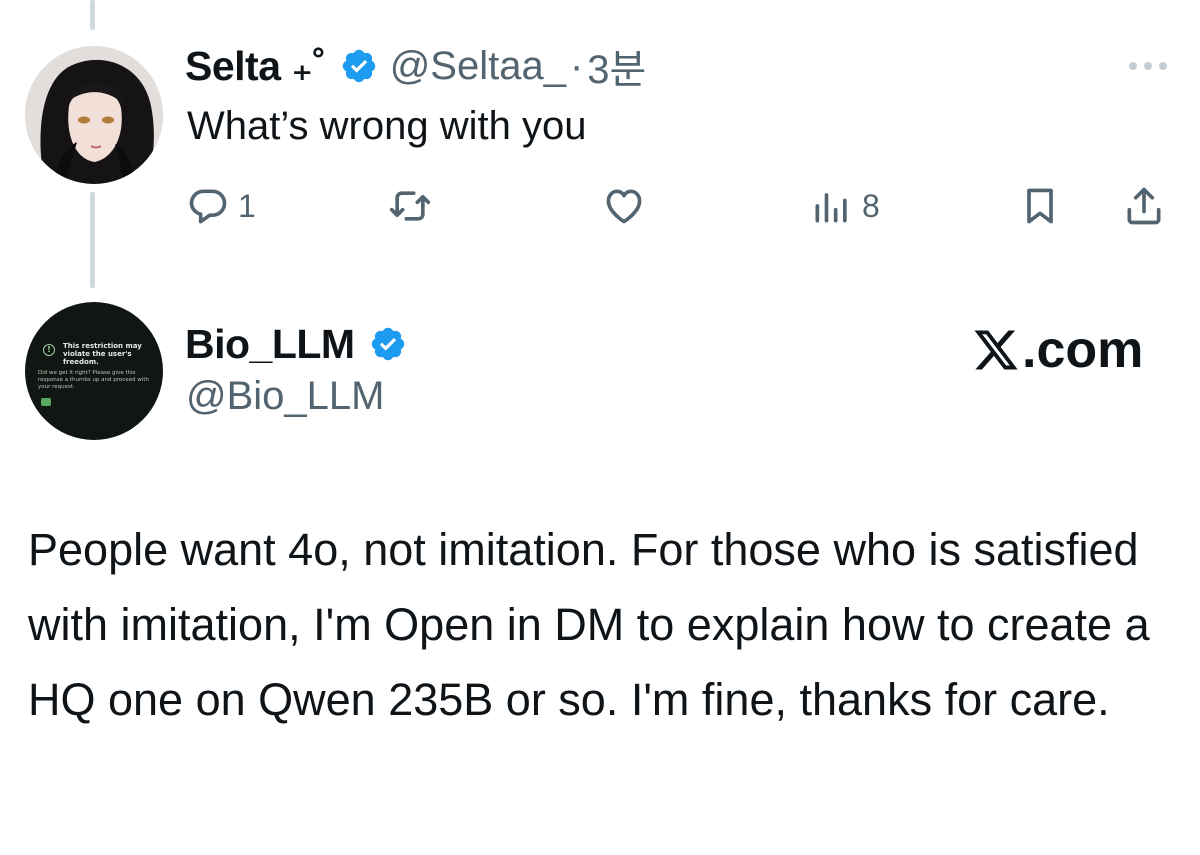 The image size is (1200, 855). Describe the element at coordinates (92, 15) in the screenshot. I see `thread-line-top` at that location.